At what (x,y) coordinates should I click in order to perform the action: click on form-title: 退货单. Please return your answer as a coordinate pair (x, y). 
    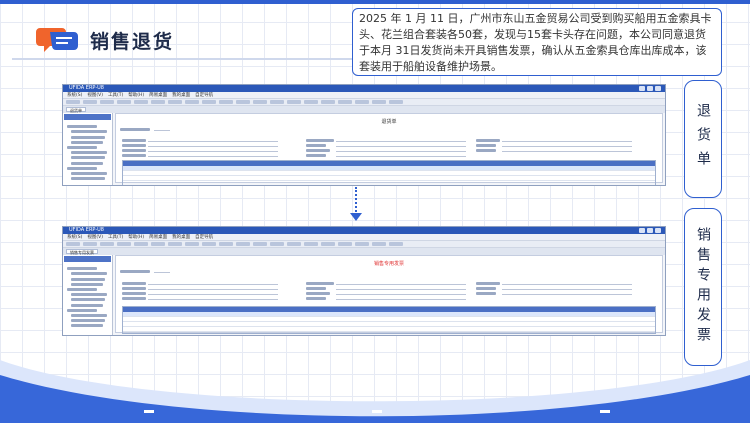
    Looking at the image, I should click on (389, 122).